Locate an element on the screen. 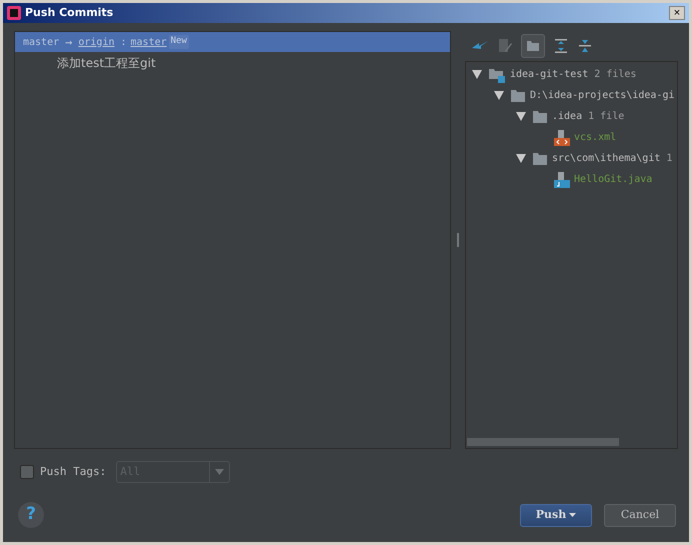 Image resolution: width=692 pixels, height=545 pixels. commit-message: 添加test工程至git is located at coordinates (106, 63).